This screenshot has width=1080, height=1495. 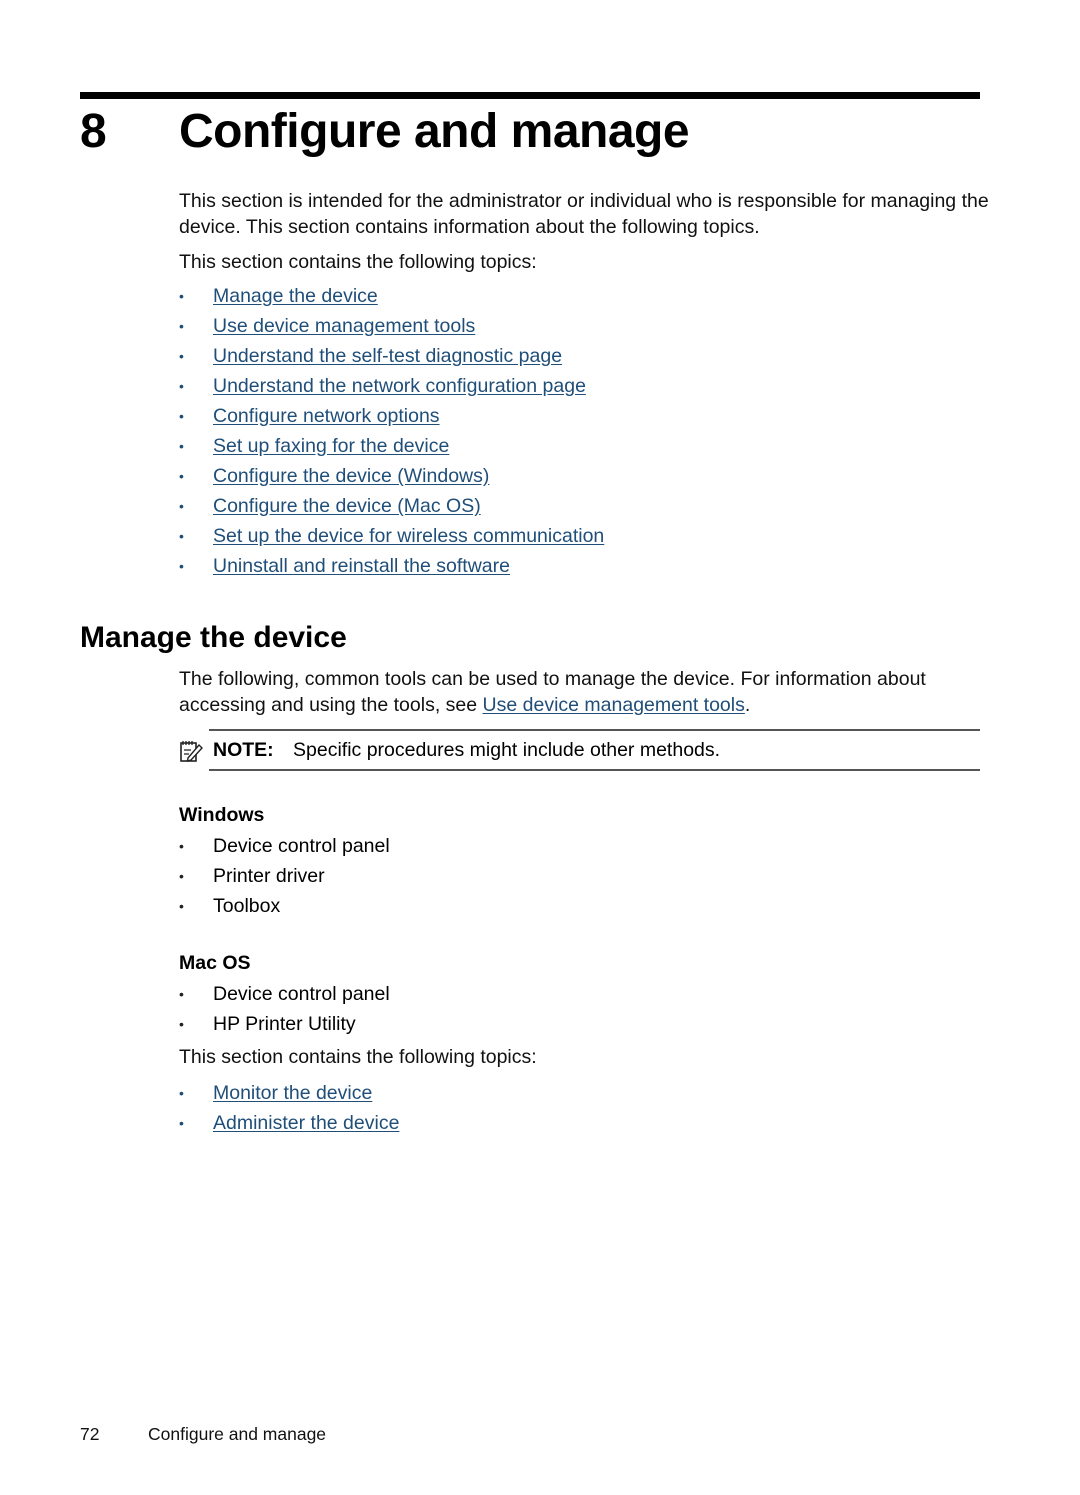 What do you see at coordinates (387, 356) in the screenshot?
I see `topic-link-self-test-page: Understand the self-test diagnostic page` at bounding box center [387, 356].